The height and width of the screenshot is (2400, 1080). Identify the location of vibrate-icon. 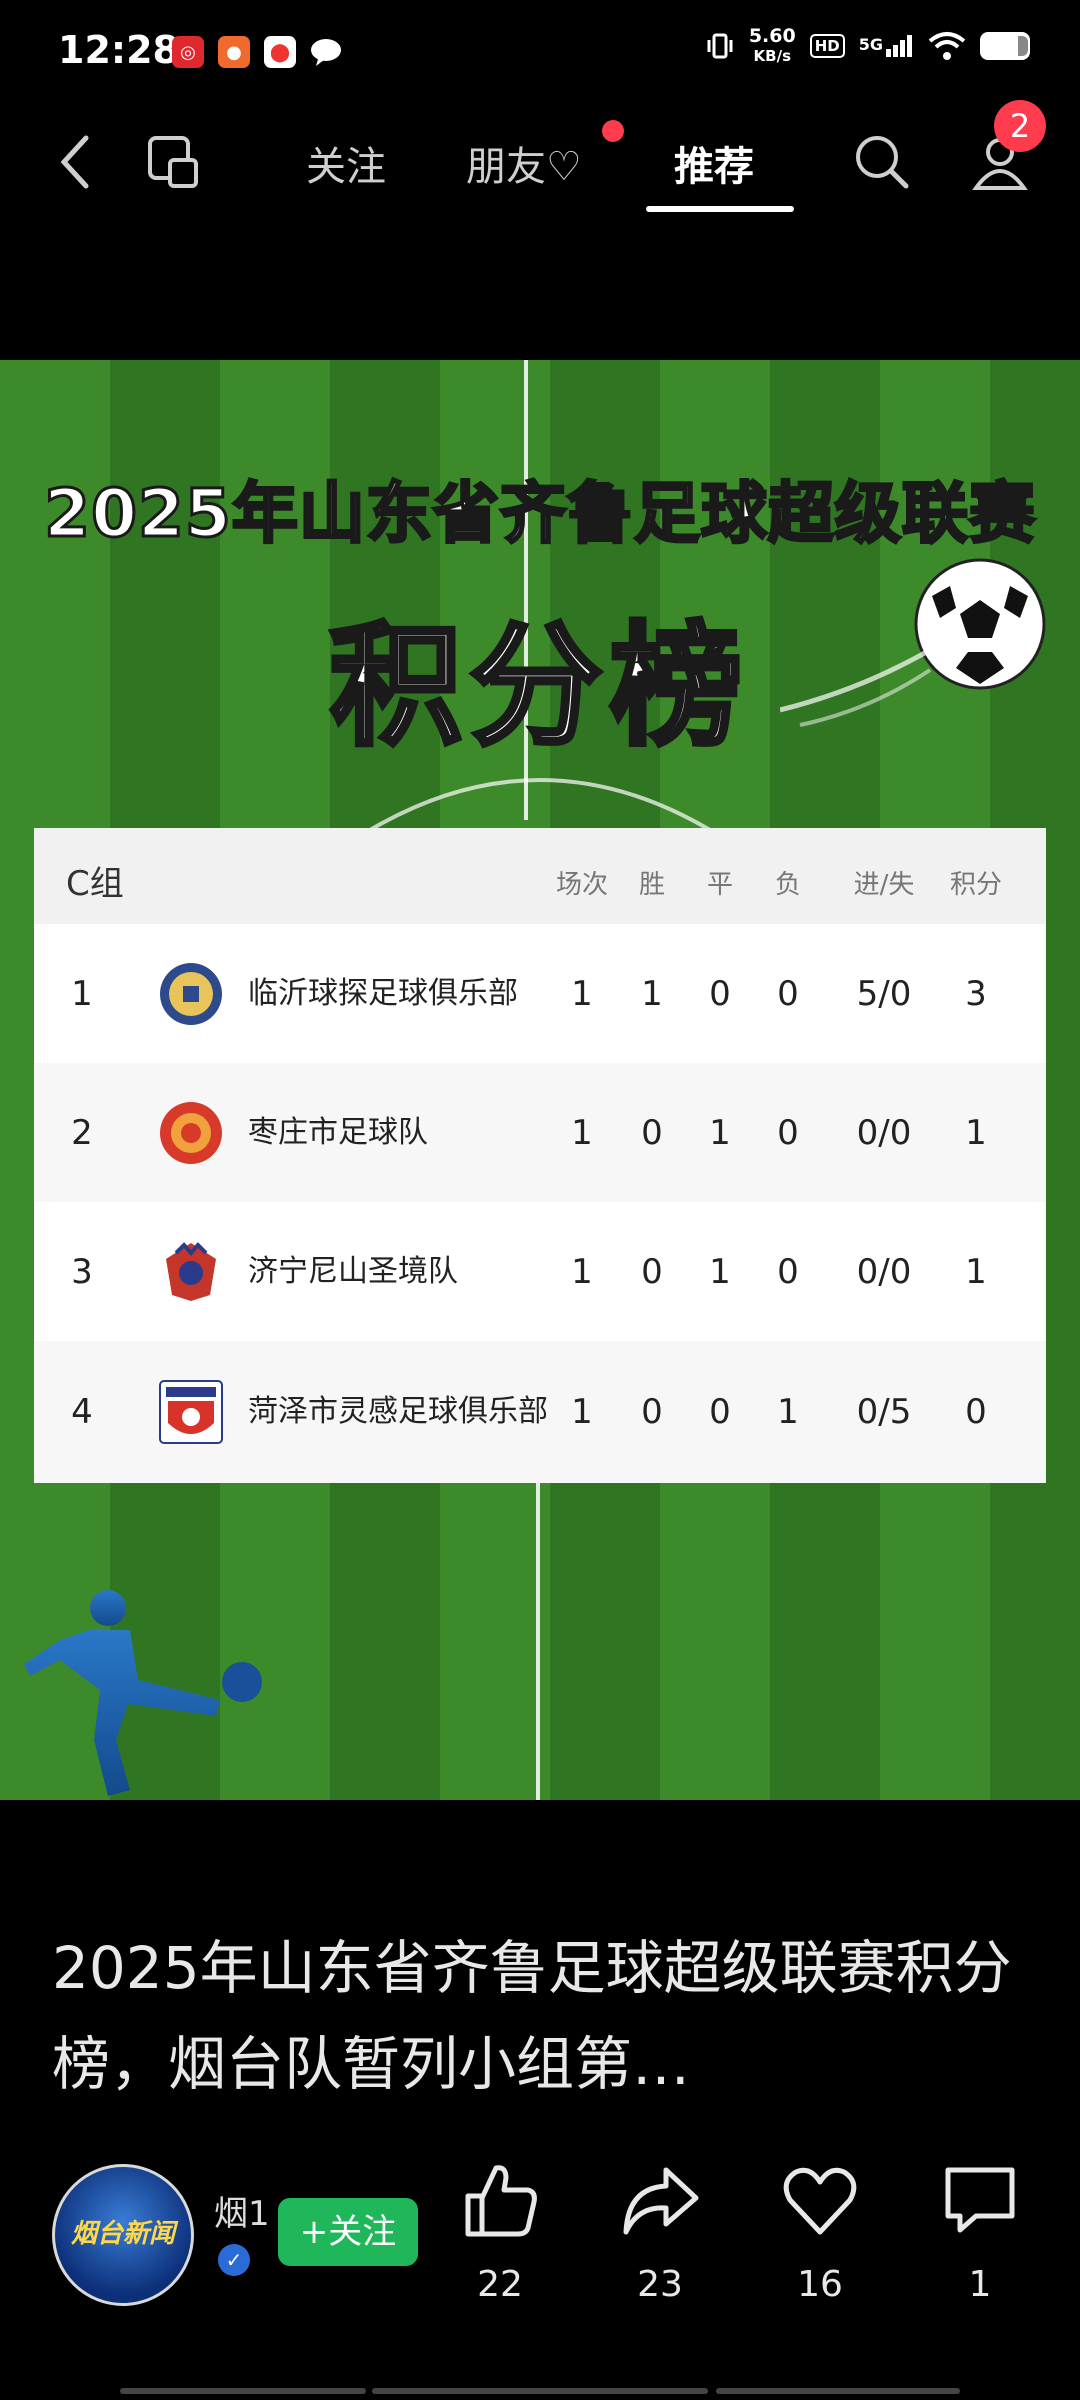
(720, 46).